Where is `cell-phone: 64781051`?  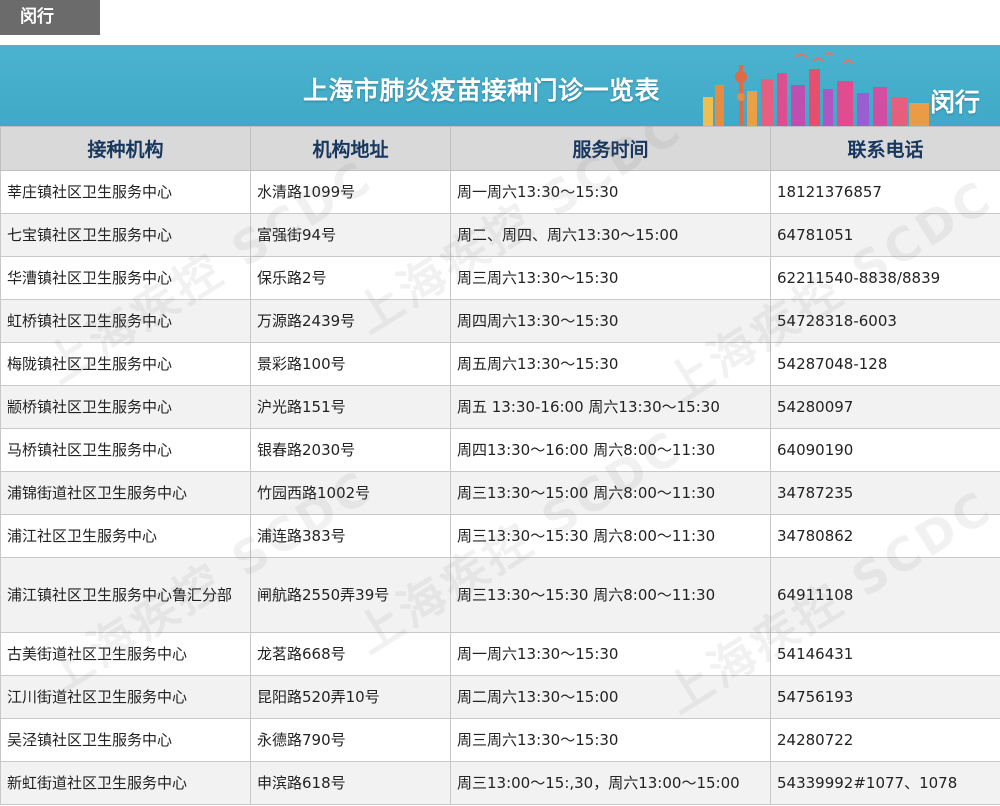
cell-phone: 64781051 is located at coordinates (885, 235).